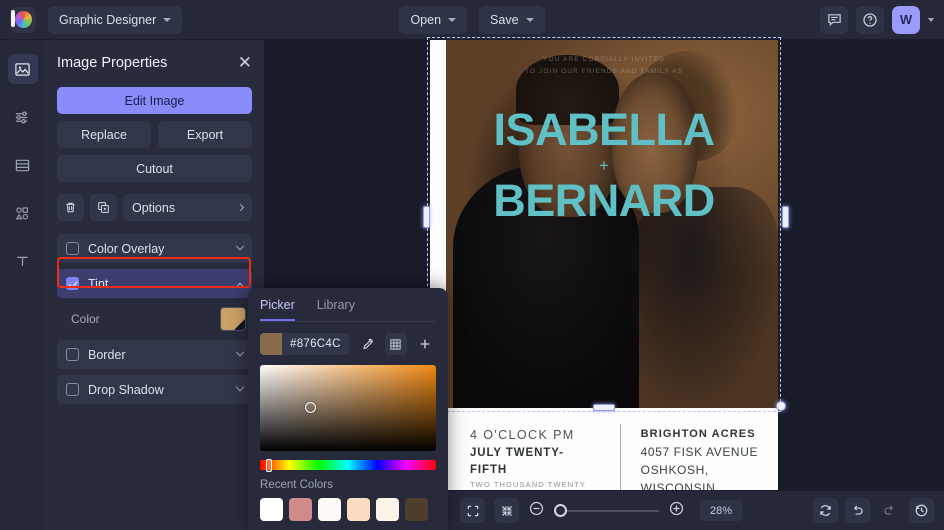  I want to click on grid-icon, so click(395, 344).